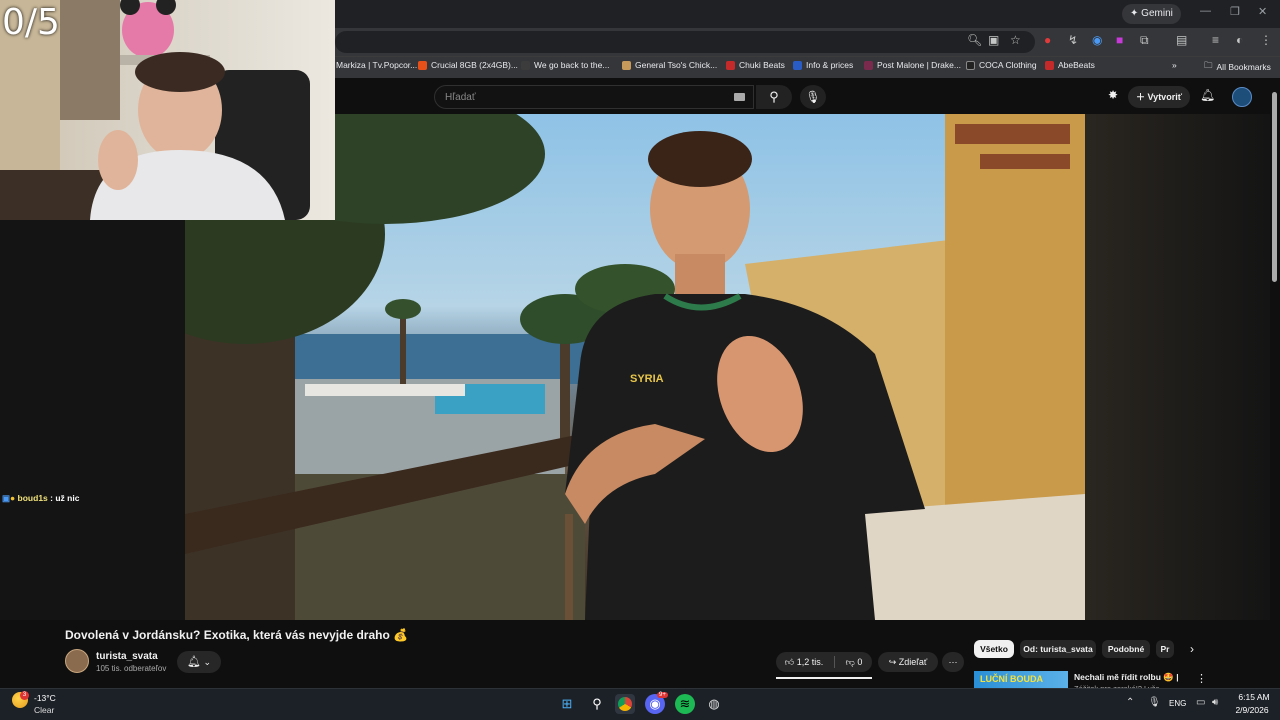 This screenshot has width=1280, height=720. Describe the element at coordinates (1274, 187) in the screenshot. I see `scrollbar-thumb` at that location.